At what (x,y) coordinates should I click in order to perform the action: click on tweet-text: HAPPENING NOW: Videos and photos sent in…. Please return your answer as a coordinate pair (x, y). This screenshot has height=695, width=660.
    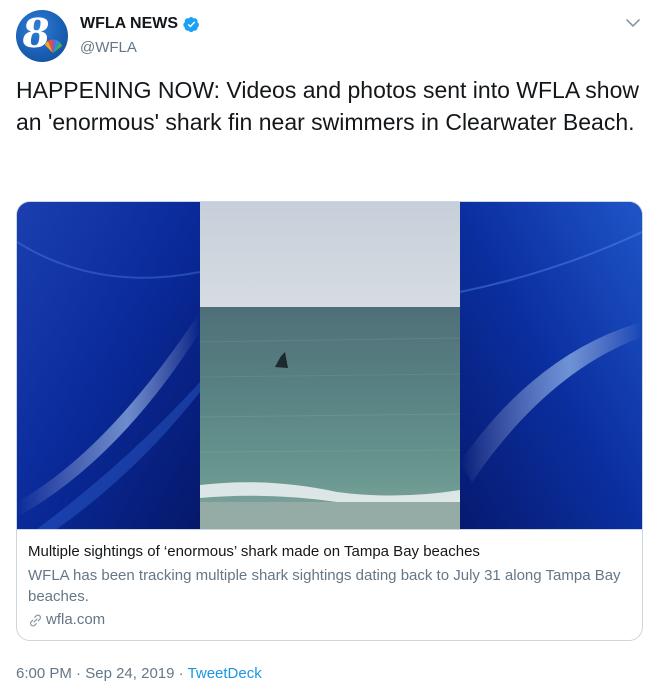
    Looking at the image, I should click on (327, 106).